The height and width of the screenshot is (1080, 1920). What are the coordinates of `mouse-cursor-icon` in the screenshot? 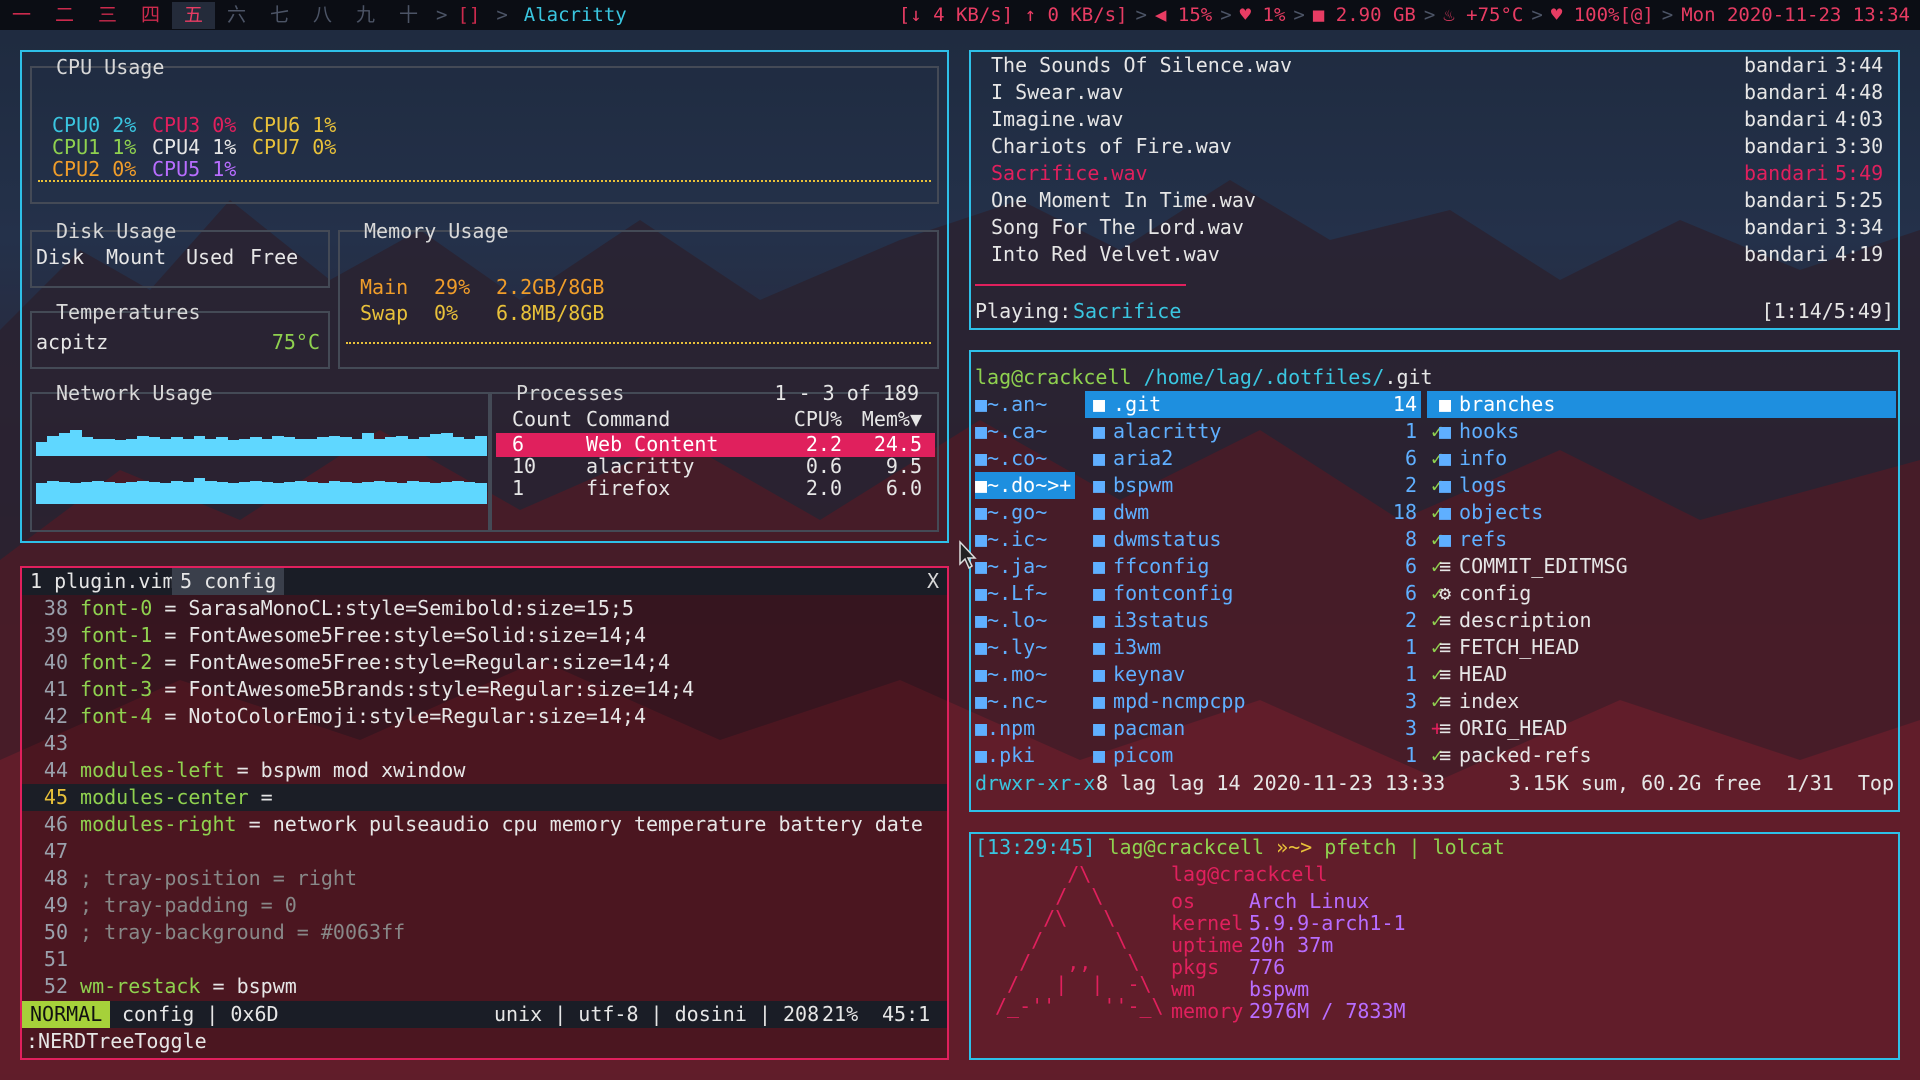 It's located at (968, 555).